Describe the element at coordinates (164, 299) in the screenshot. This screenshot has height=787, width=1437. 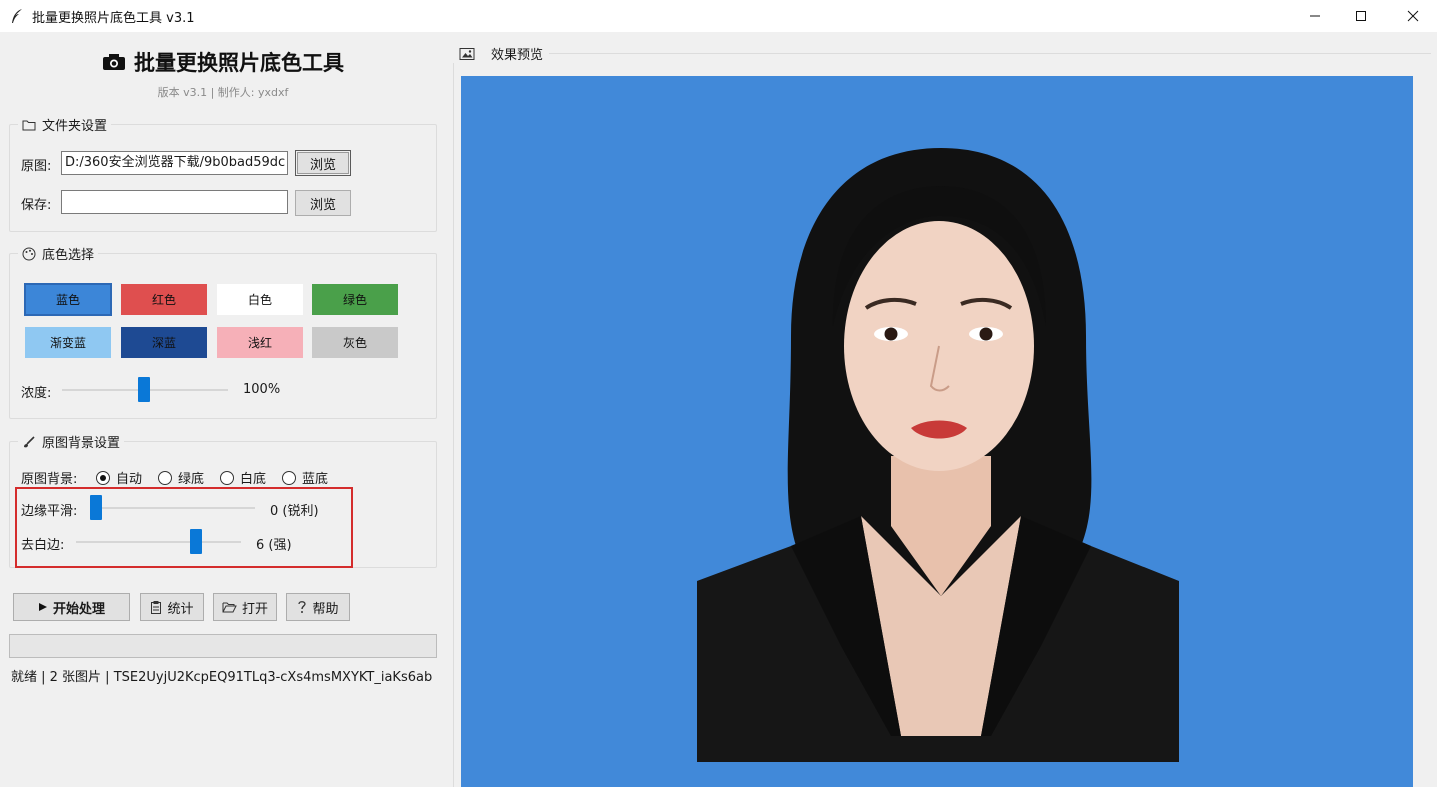
I see `swatch-red: 红色` at that location.